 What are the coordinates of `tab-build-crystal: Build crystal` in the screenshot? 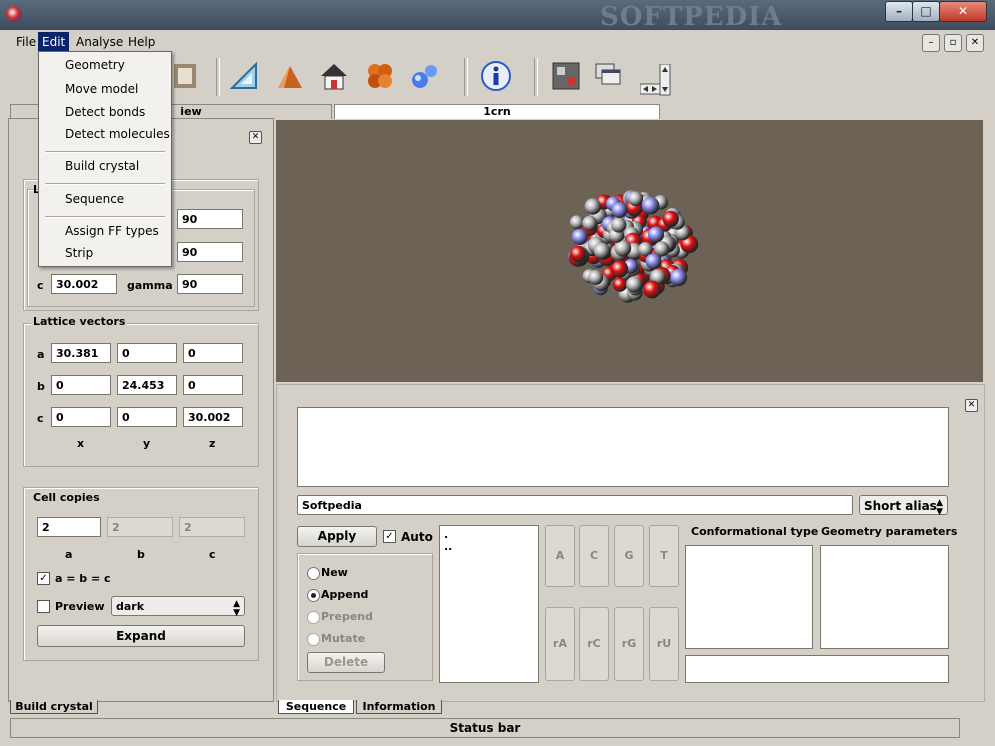 It's located at (54, 707).